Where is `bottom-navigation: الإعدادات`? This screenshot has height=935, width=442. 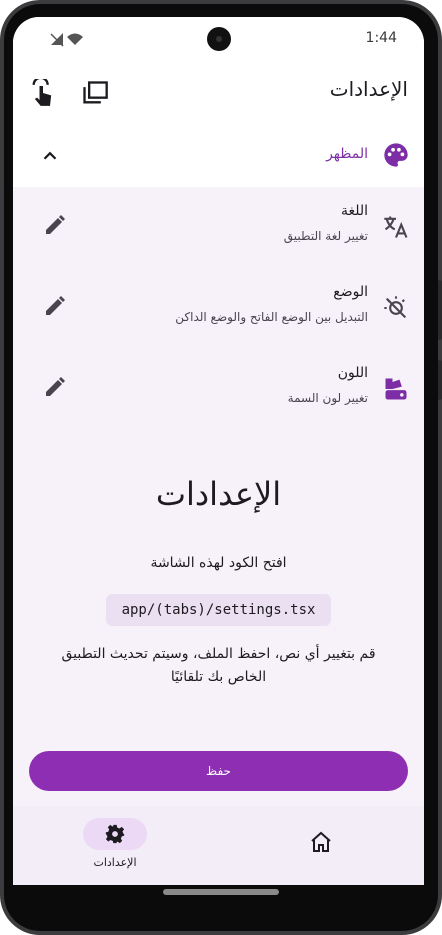 bottom-navigation: الإعدادات is located at coordinates (218, 845).